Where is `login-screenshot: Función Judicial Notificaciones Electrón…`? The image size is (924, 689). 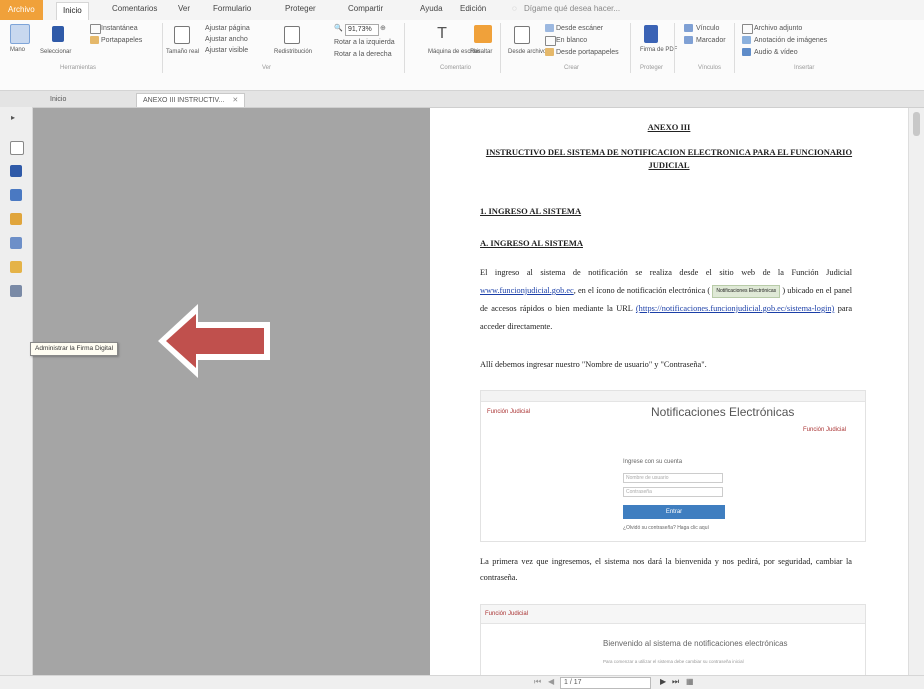 login-screenshot: Función Judicial Notificaciones Electrón… is located at coordinates (673, 466).